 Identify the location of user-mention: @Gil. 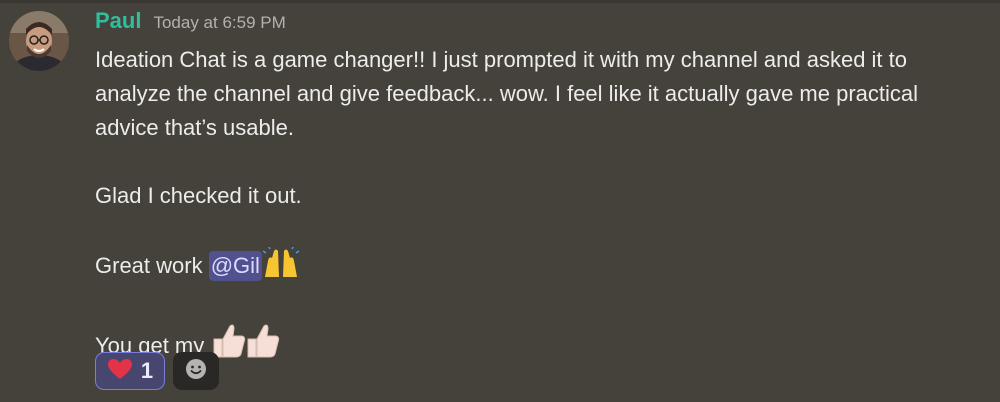
(235, 266).